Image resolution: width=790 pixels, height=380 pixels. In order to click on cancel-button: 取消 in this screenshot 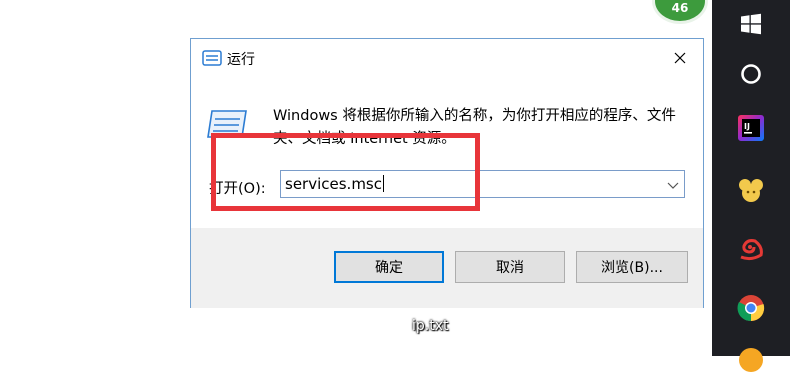, I will do `click(510, 267)`.